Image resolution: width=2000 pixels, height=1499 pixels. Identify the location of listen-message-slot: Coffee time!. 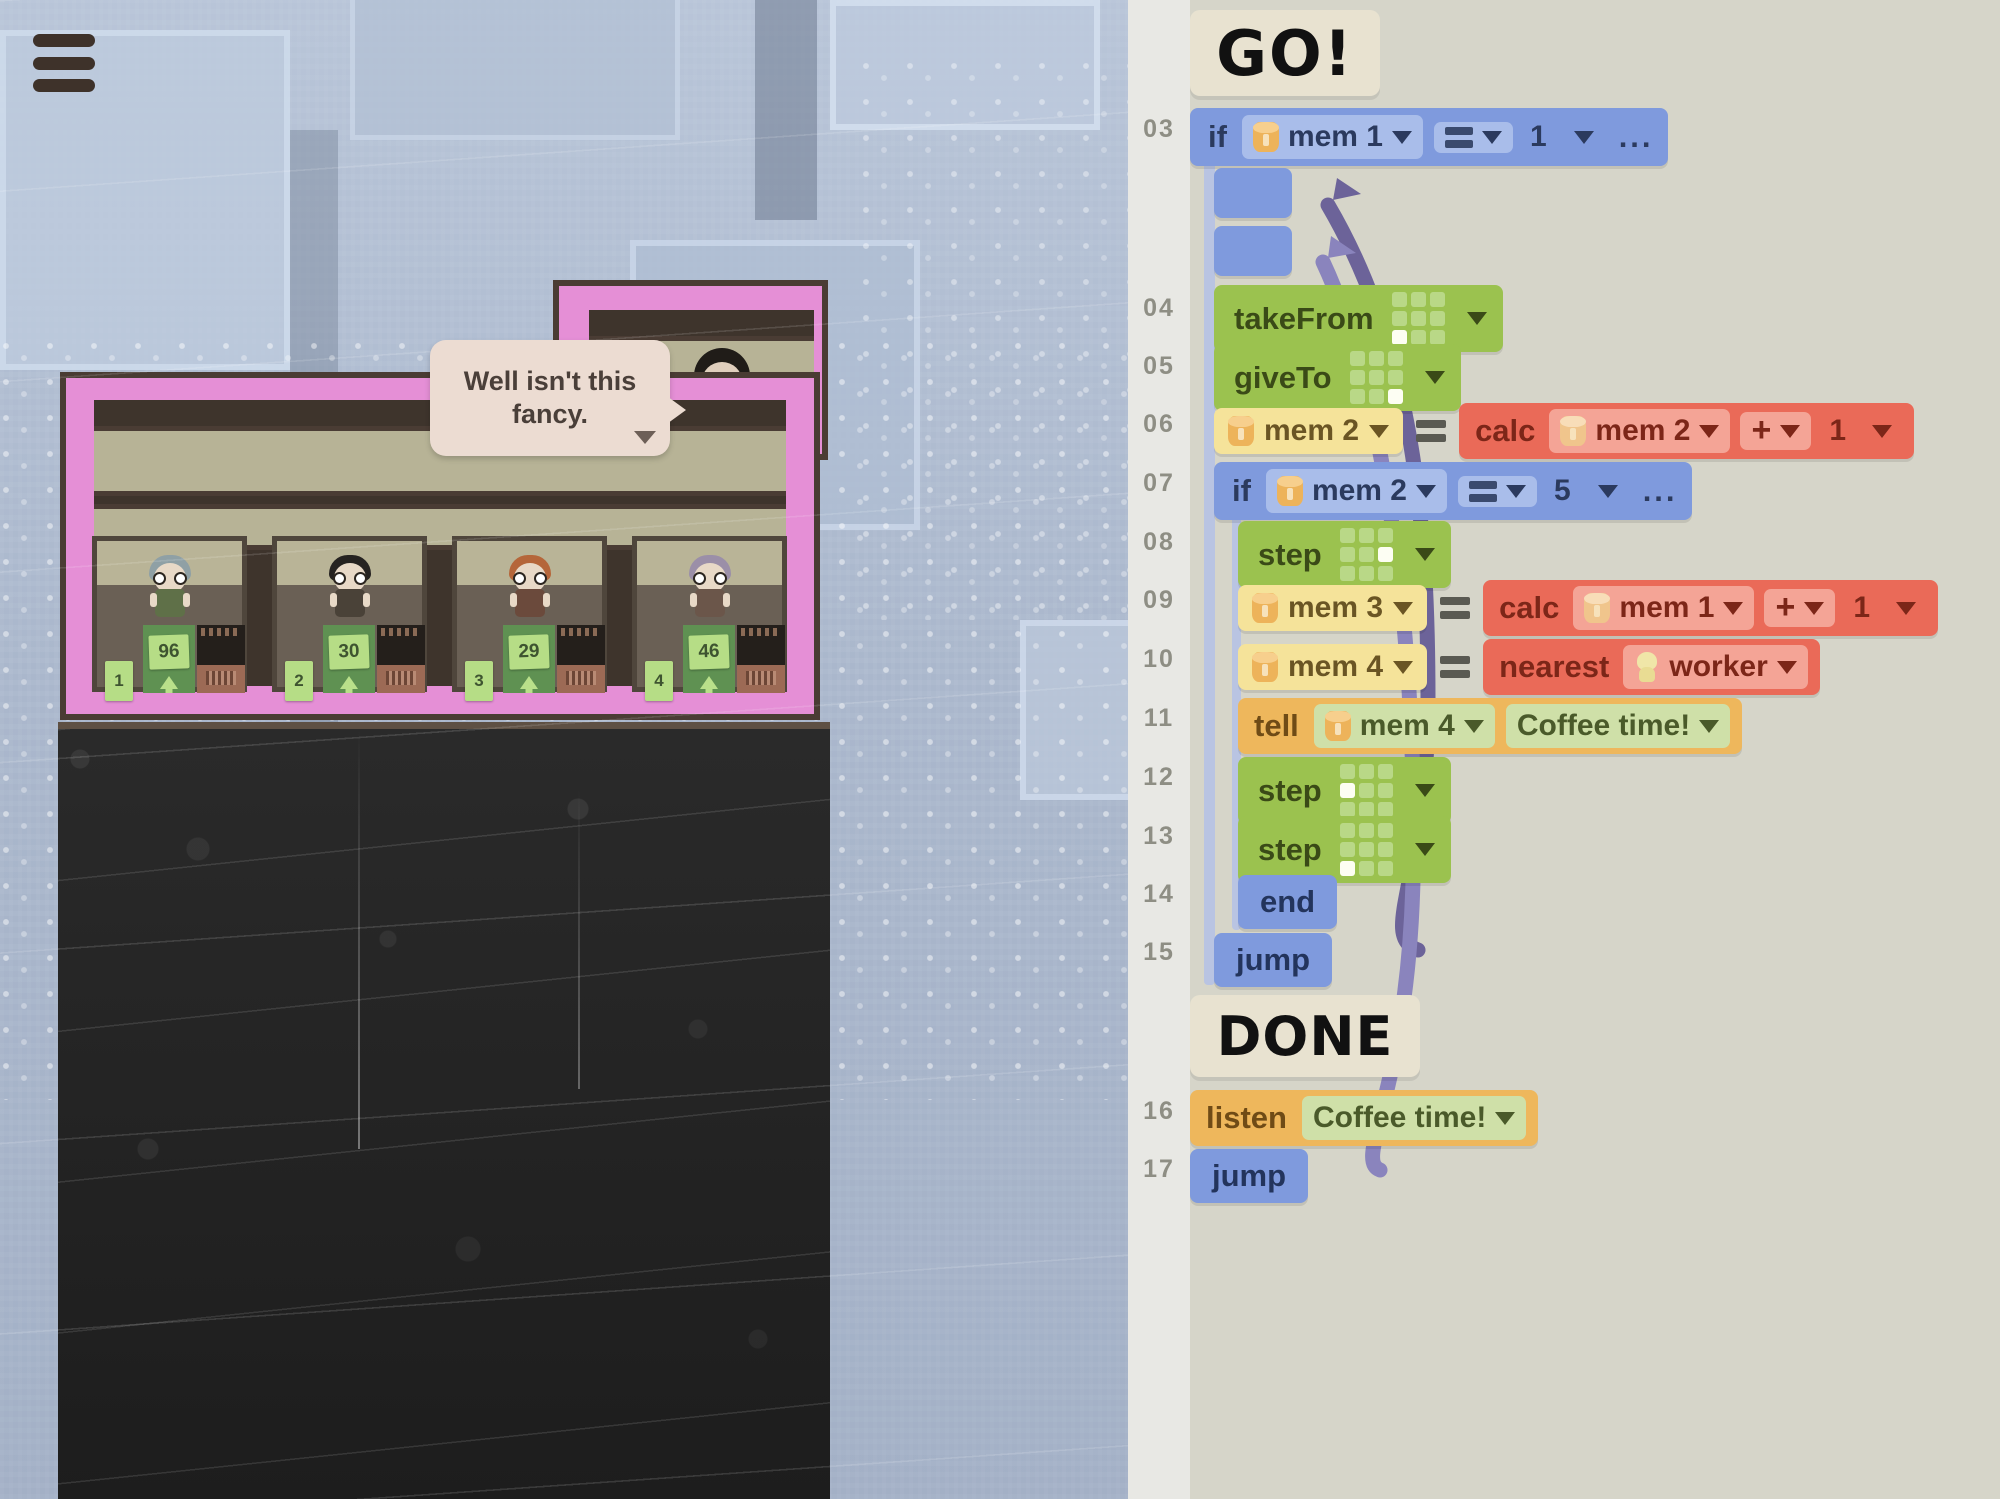
(1414, 1118).